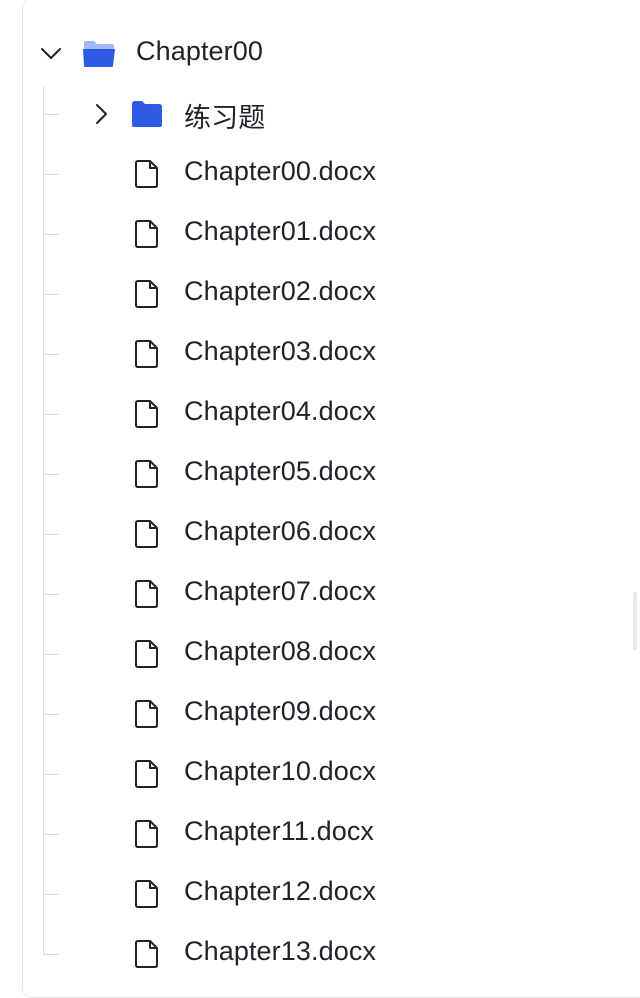 Image resolution: width=640 pixels, height=998 pixels. I want to click on tree-node-label: Chapter01.docx, so click(280, 231).